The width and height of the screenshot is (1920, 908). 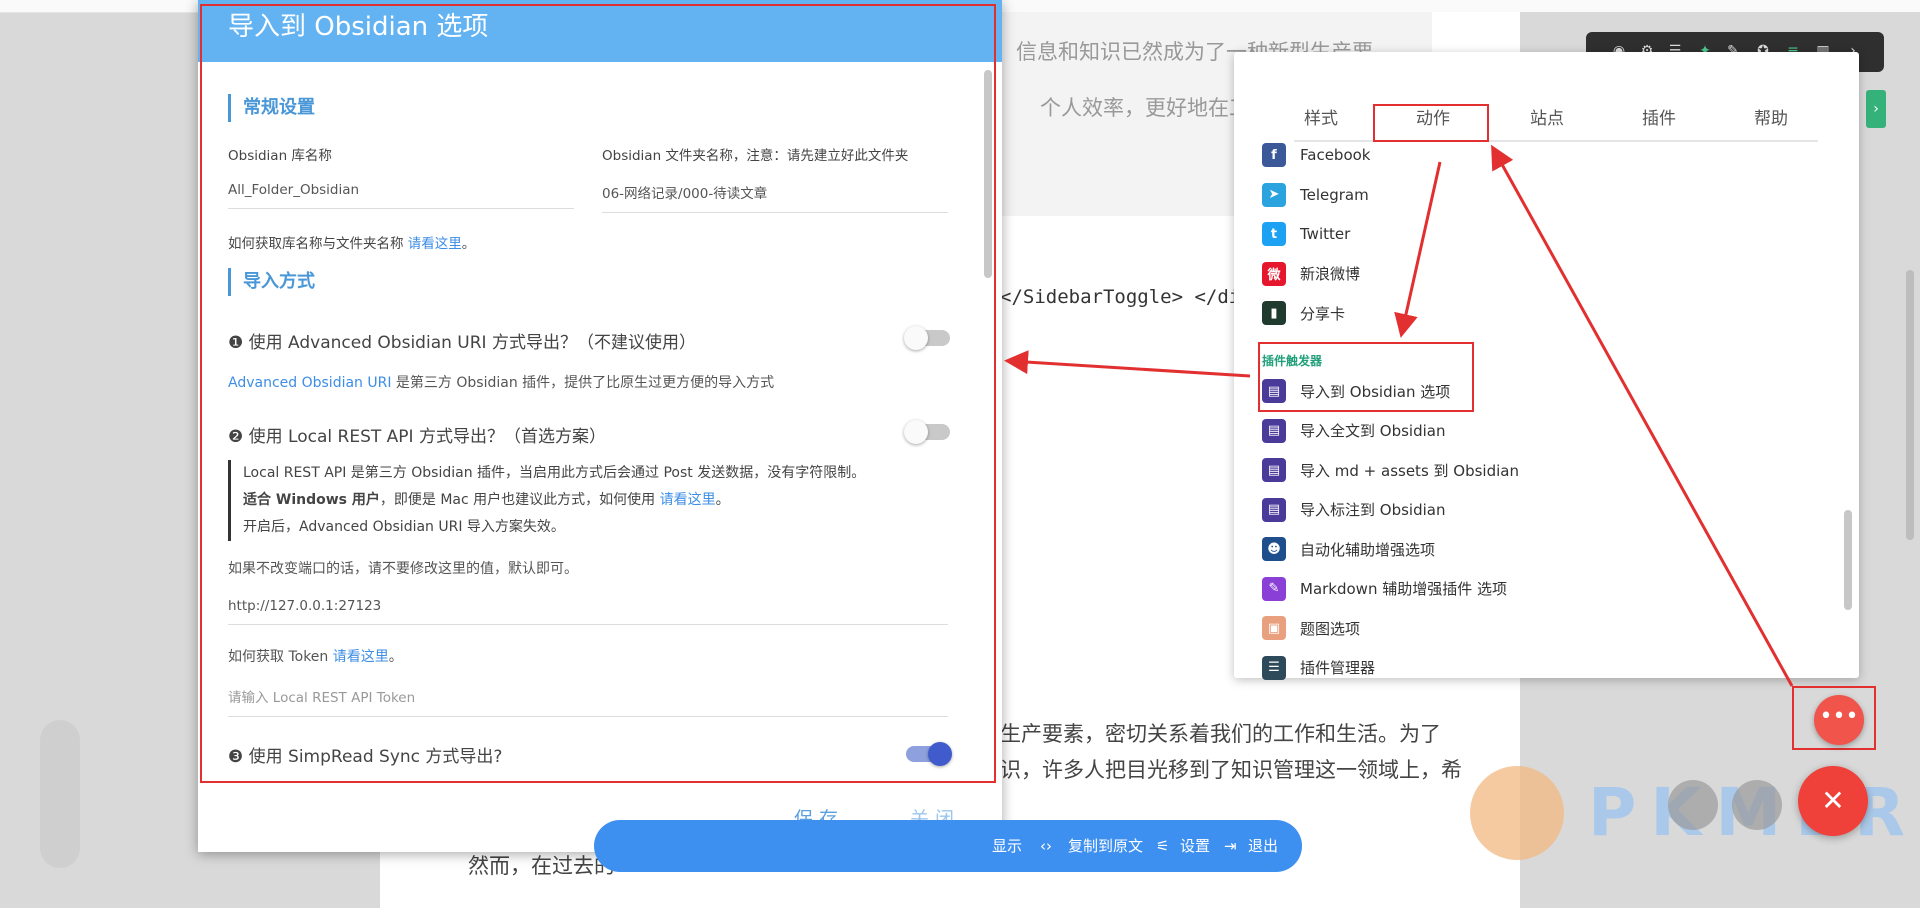 I want to click on menu-item: t Twitter, so click(x=1306, y=234).